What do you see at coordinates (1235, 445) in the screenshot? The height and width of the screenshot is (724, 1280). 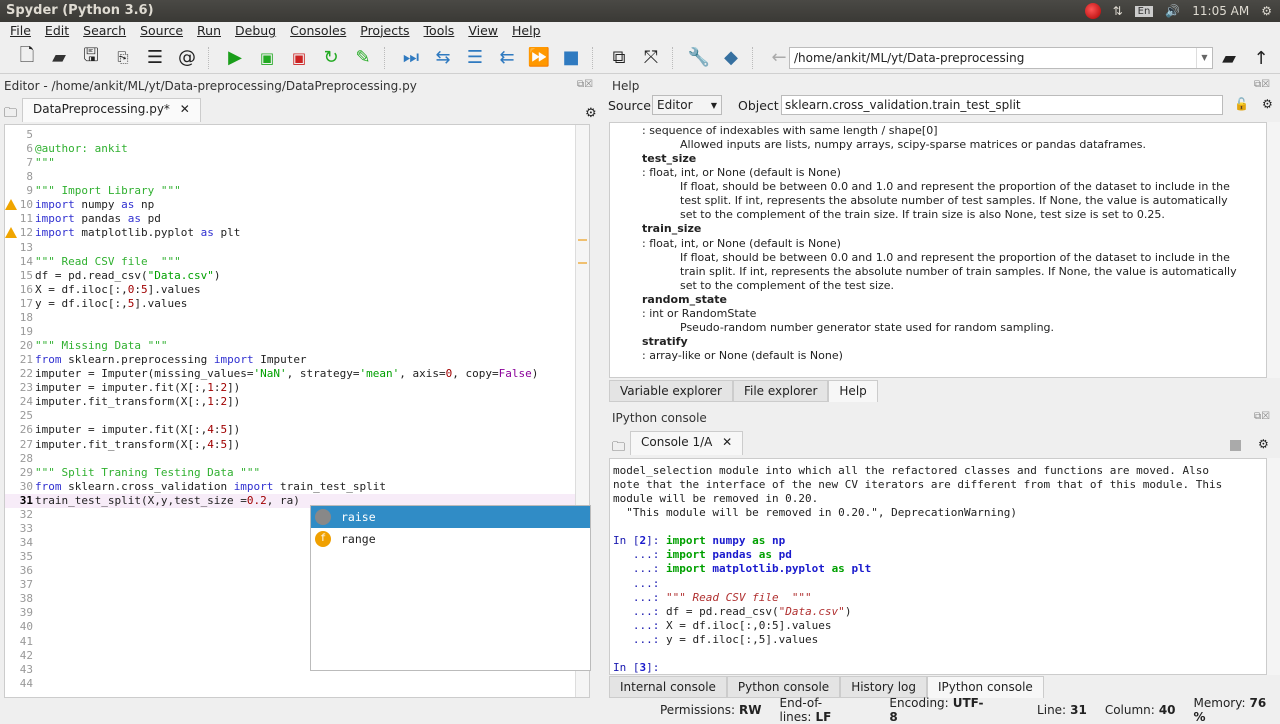 I see `interrupt-kernel-icon` at bounding box center [1235, 445].